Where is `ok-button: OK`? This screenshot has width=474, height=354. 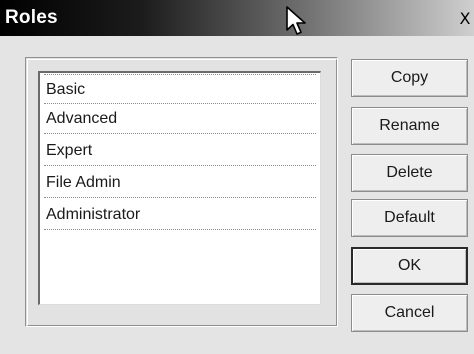
ok-button: OK is located at coordinates (409, 266).